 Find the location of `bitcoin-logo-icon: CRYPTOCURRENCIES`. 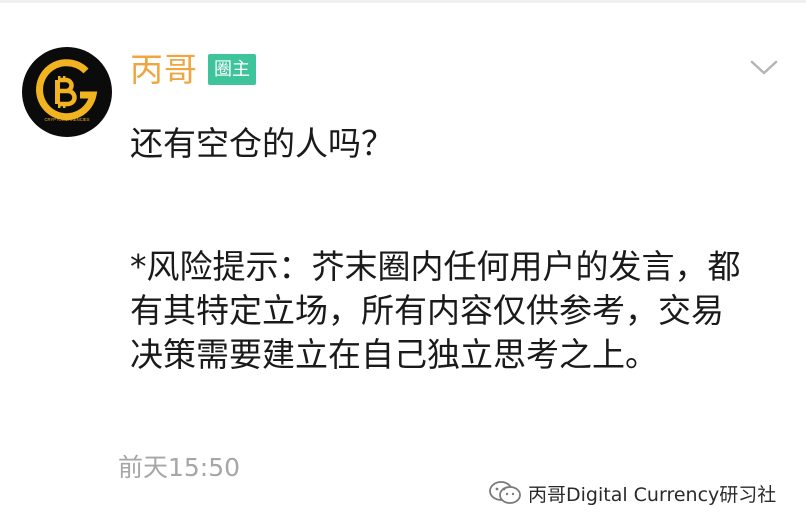

bitcoin-logo-icon: CRYPTOCURRENCIES is located at coordinates (67, 90).